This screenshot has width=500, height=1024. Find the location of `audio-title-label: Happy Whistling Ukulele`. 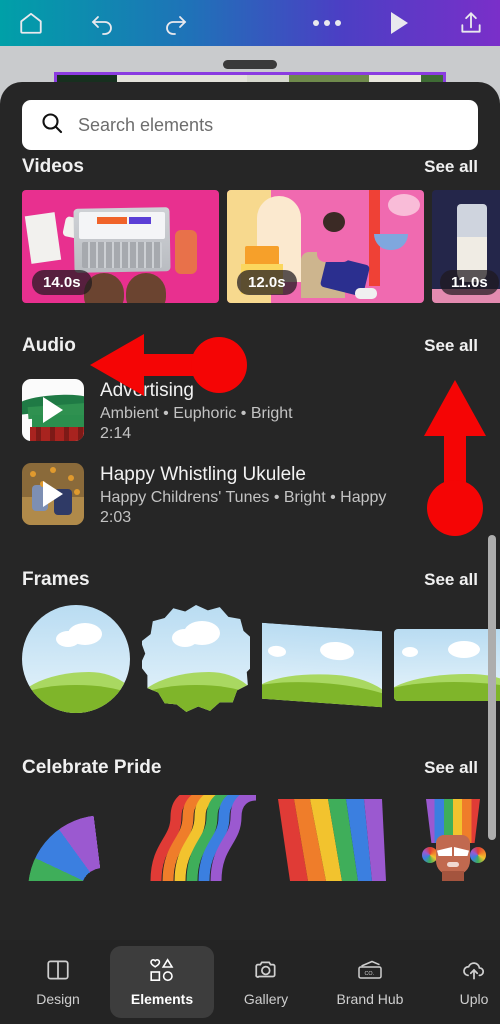

audio-title-label: Happy Whistling Ukulele is located at coordinates (203, 474).